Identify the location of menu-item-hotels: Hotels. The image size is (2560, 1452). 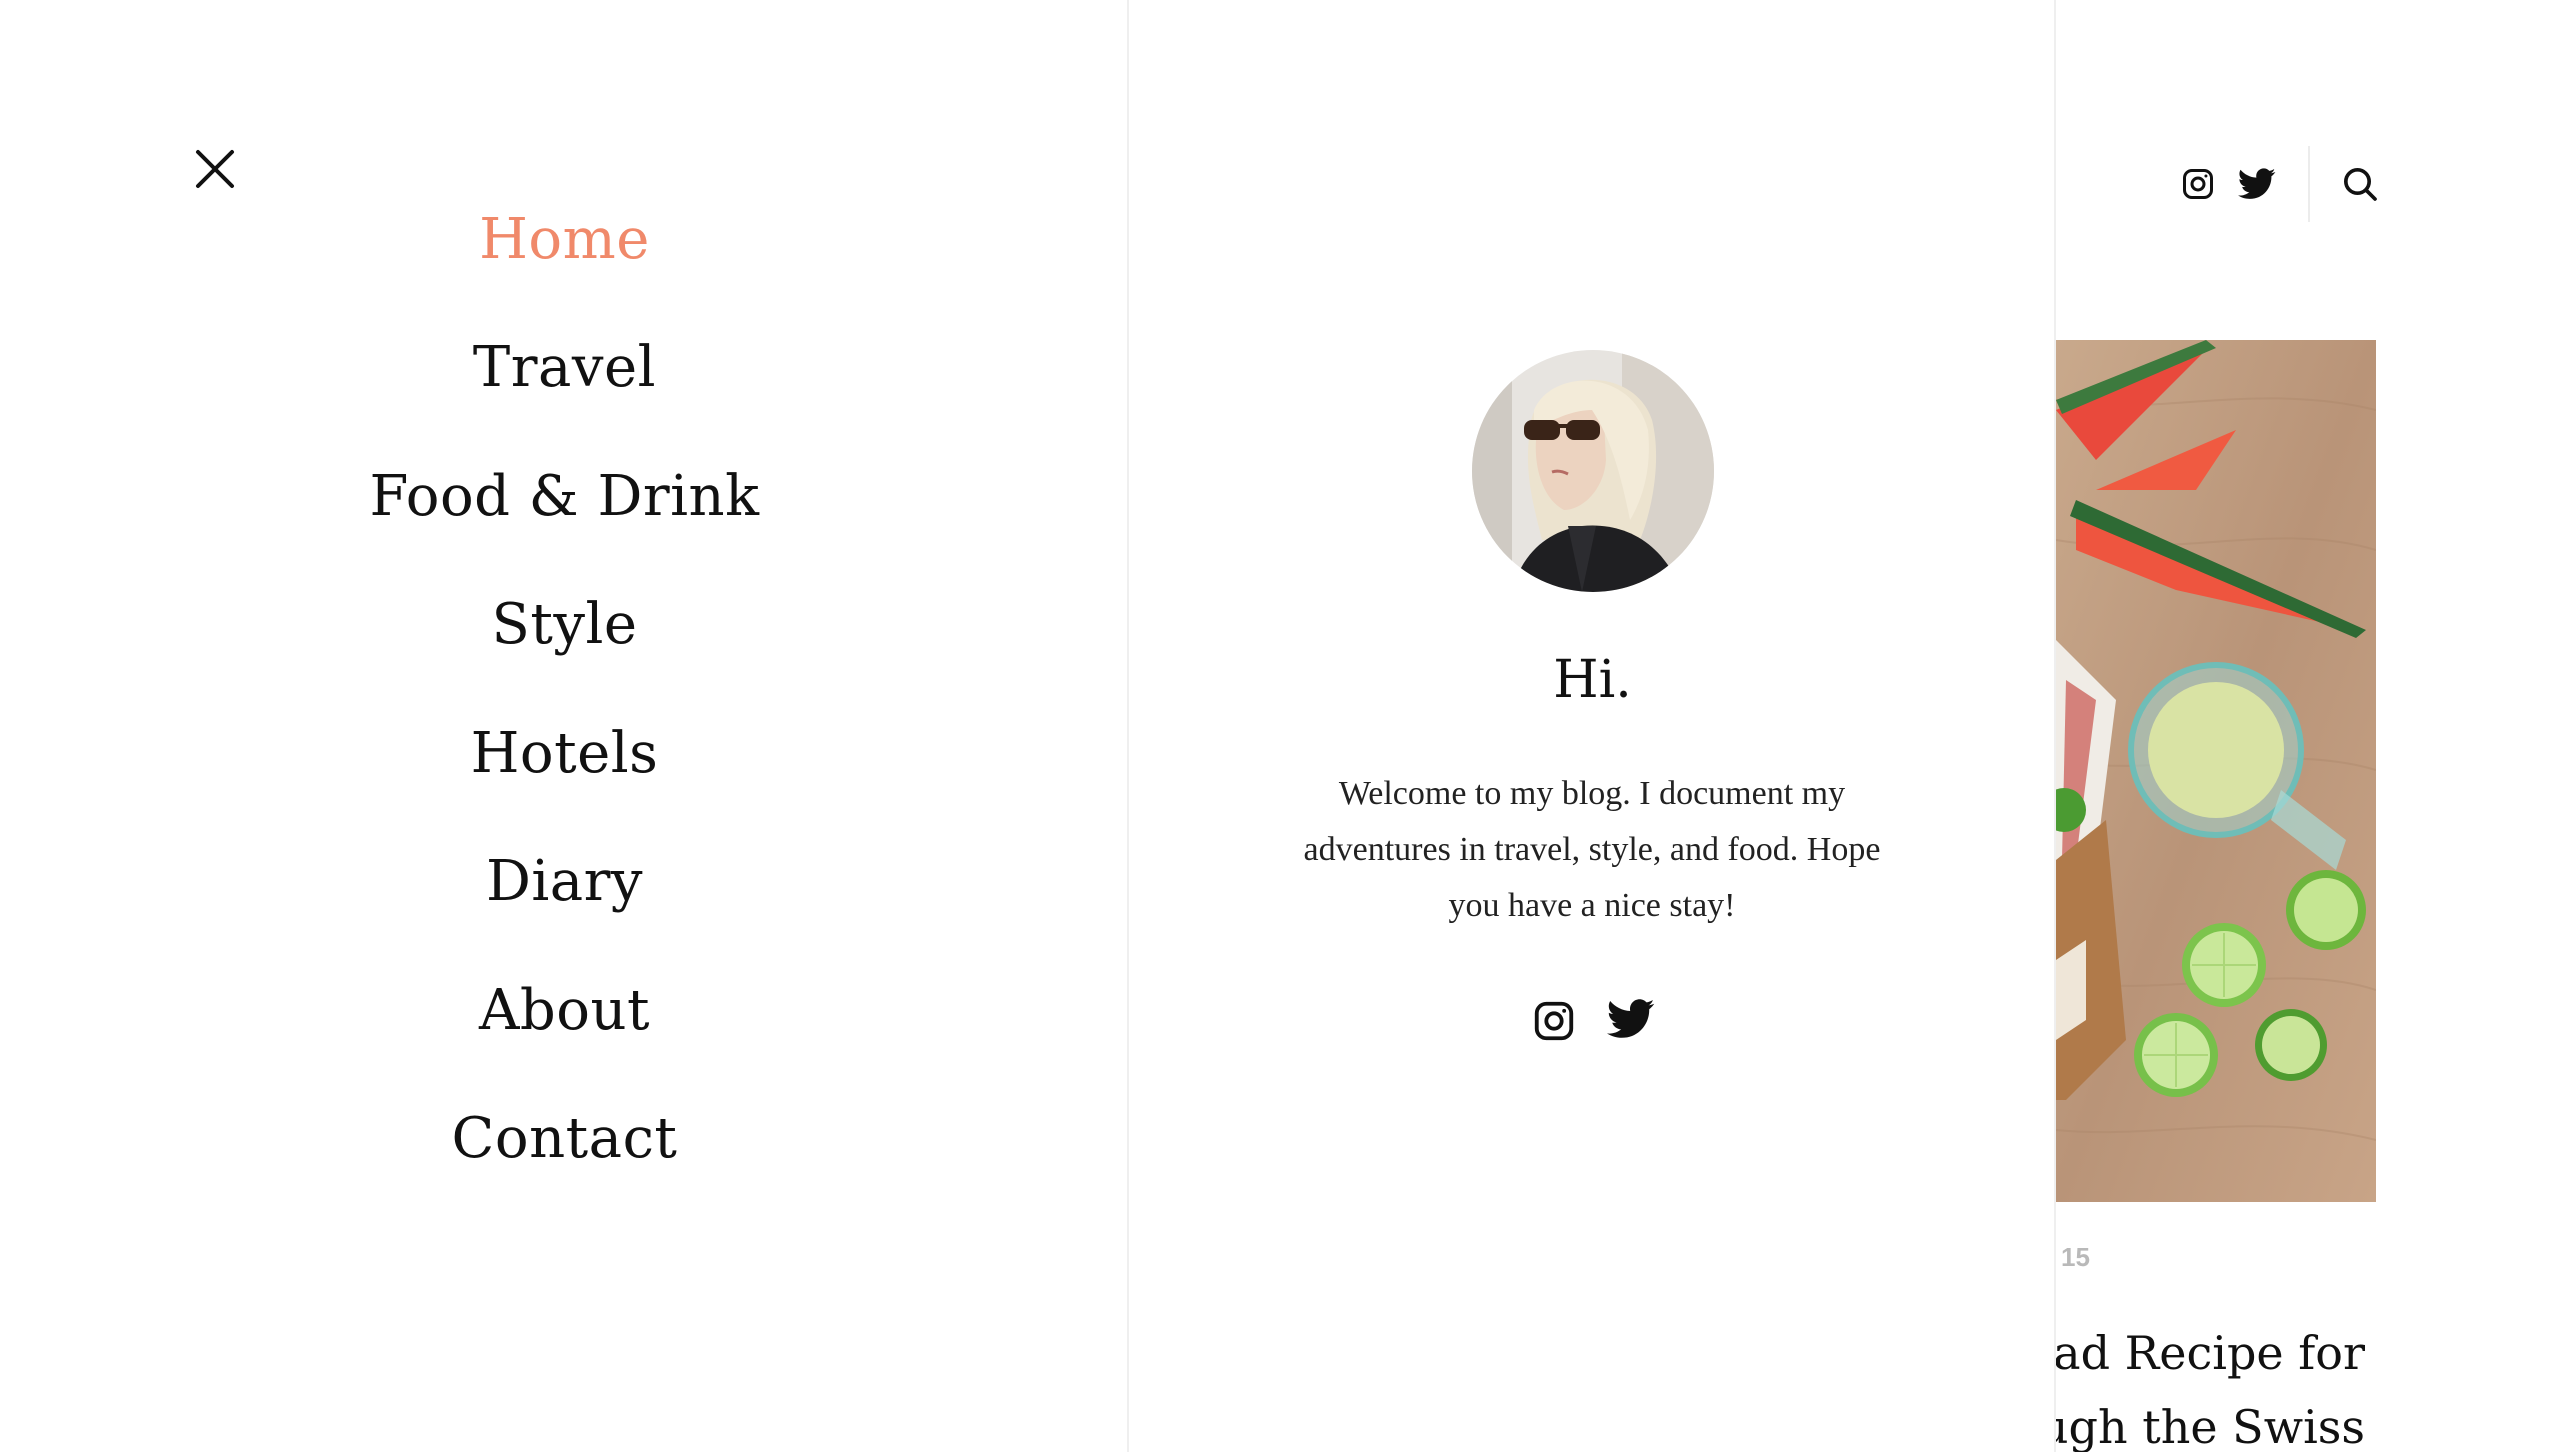
(564, 753).